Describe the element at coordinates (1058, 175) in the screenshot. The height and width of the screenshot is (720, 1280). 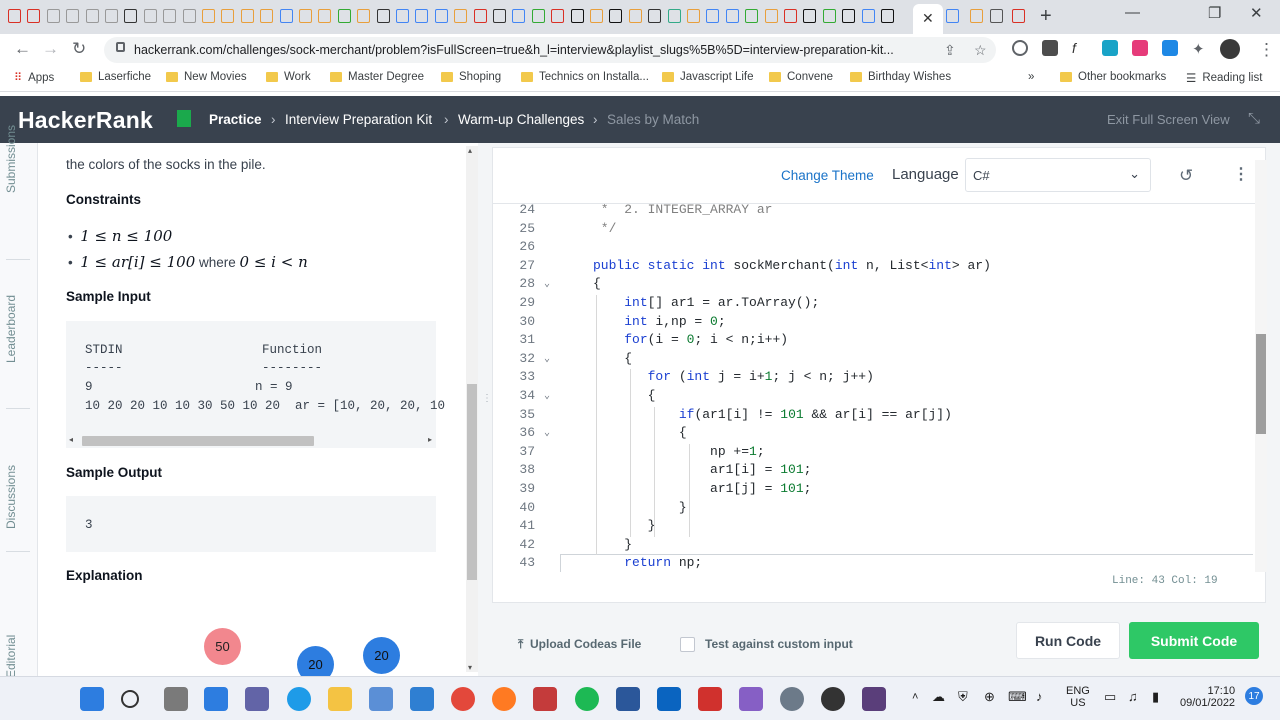
I see `language-select: C# ⌄` at that location.